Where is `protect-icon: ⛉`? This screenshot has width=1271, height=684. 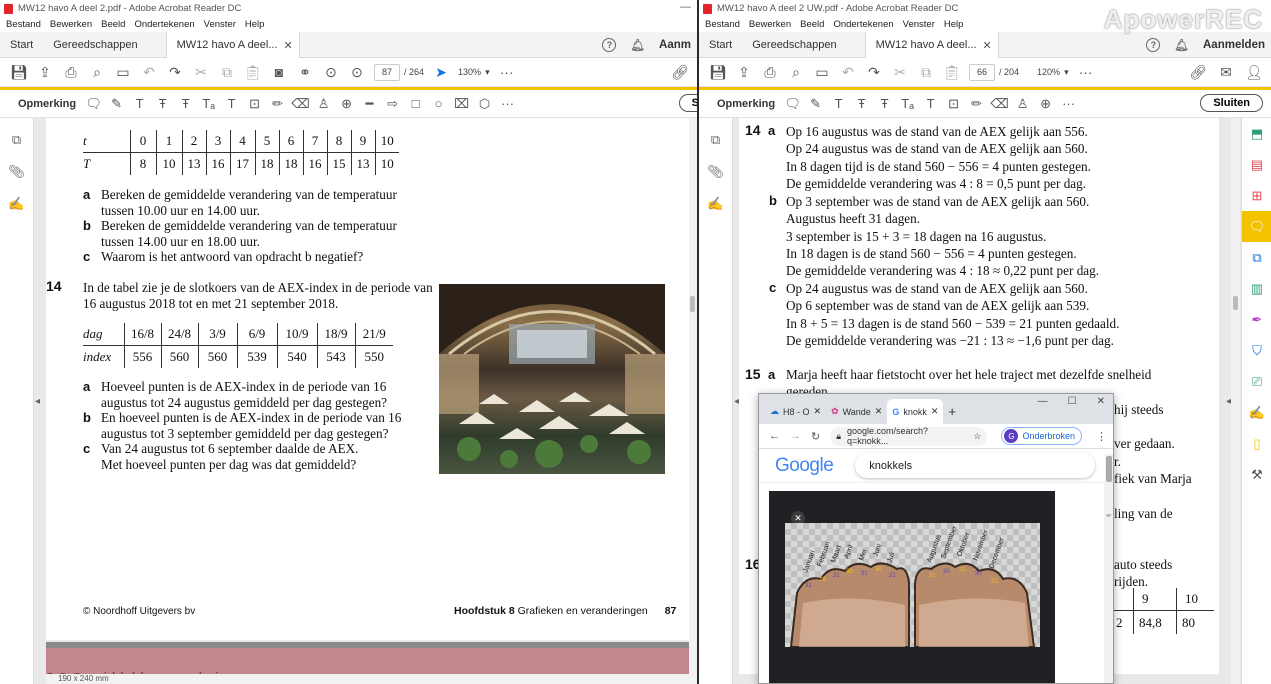 protect-icon: ⛉ is located at coordinates (1256, 350).